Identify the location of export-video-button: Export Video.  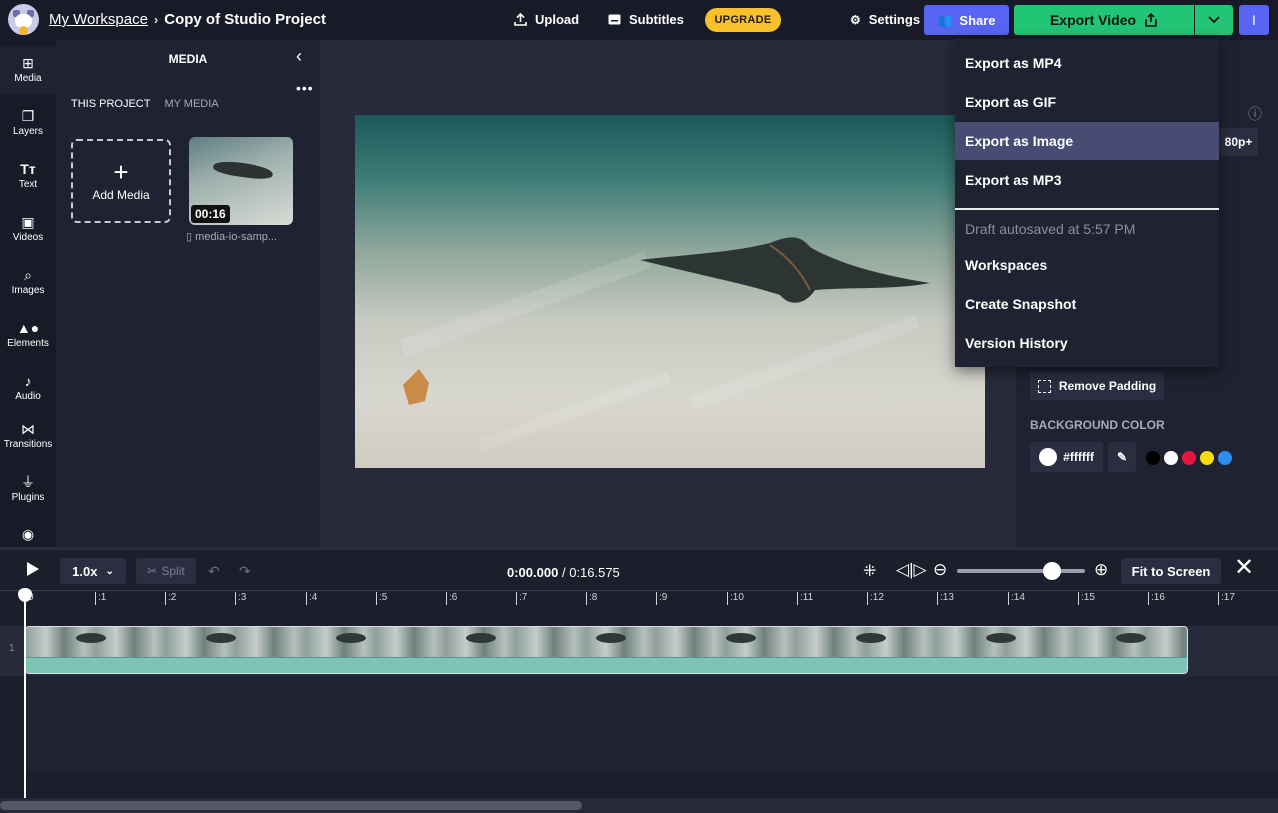
(1104, 20).